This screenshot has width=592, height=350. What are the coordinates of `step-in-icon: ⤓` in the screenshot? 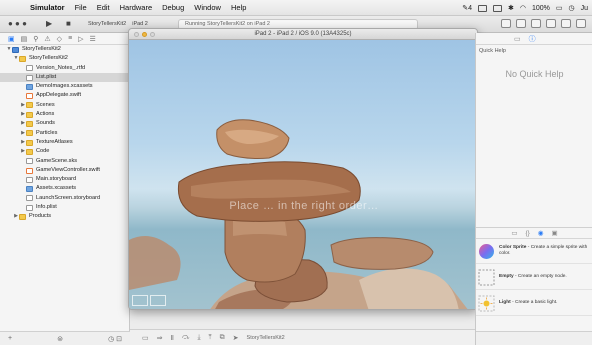 It's located at (198, 338).